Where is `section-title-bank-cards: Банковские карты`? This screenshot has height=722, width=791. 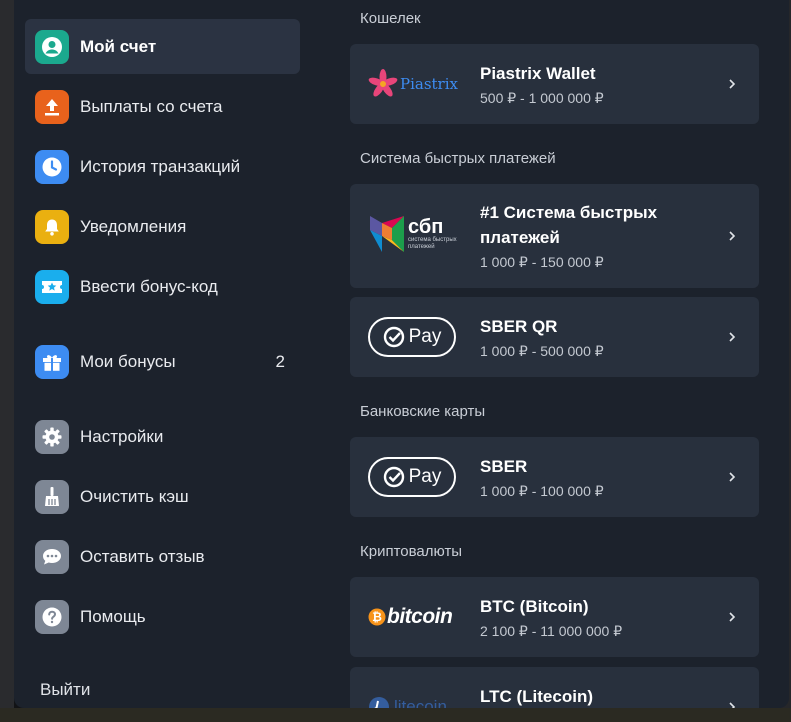 section-title-bank-cards: Банковские карты is located at coordinates (423, 411).